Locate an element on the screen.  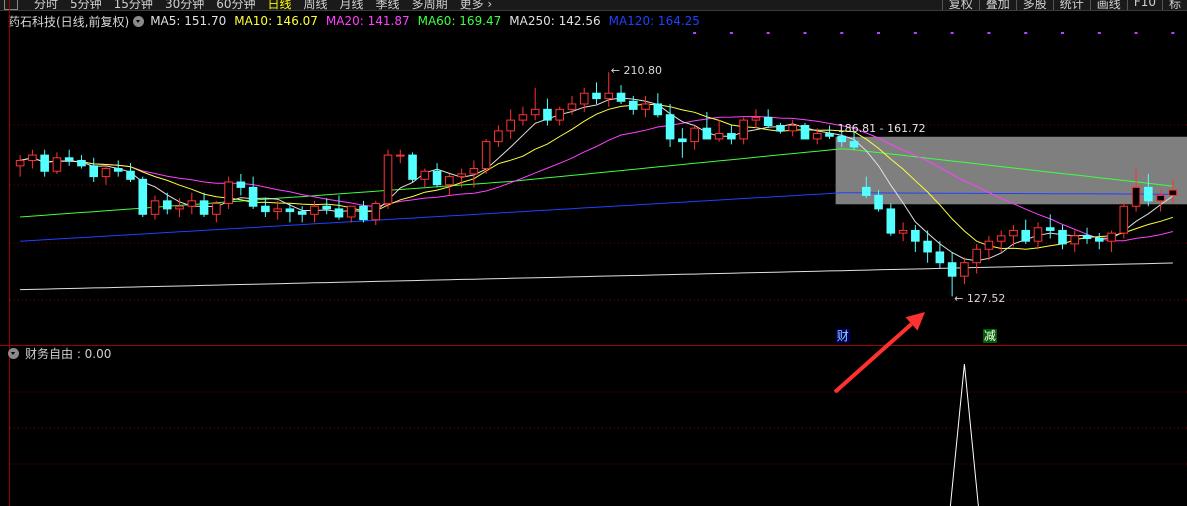
tool-button-1: 叠加 is located at coordinates (997, 5).